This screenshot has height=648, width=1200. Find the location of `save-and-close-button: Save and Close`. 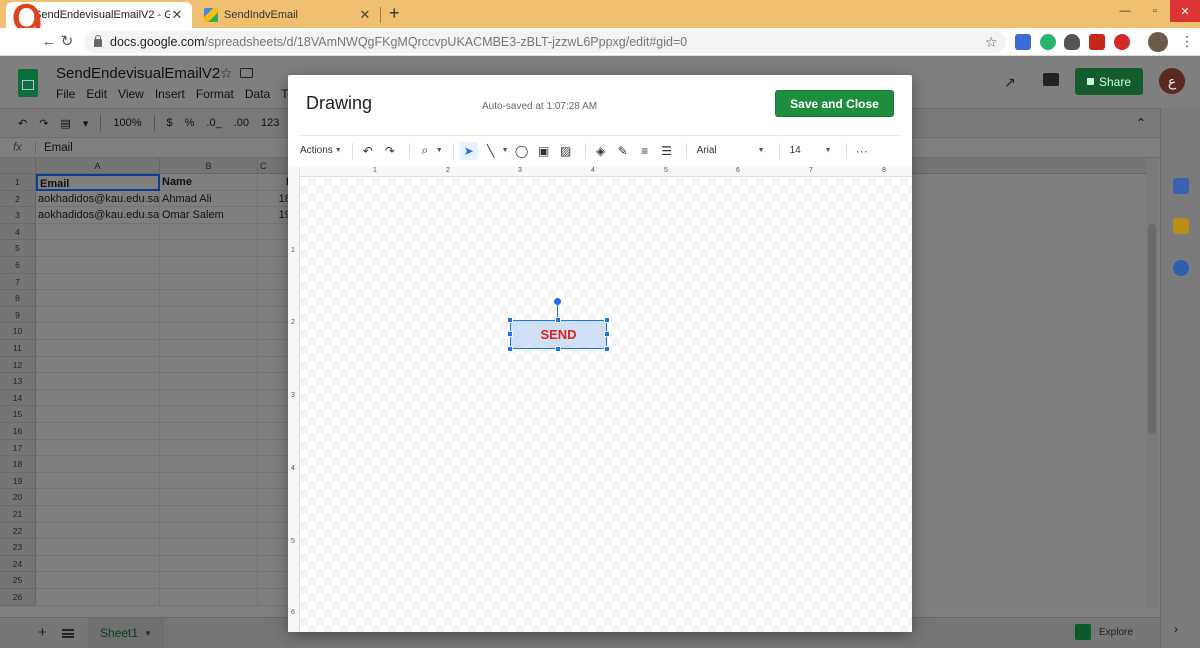

save-and-close-button: Save and Close is located at coordinates (834, 103).